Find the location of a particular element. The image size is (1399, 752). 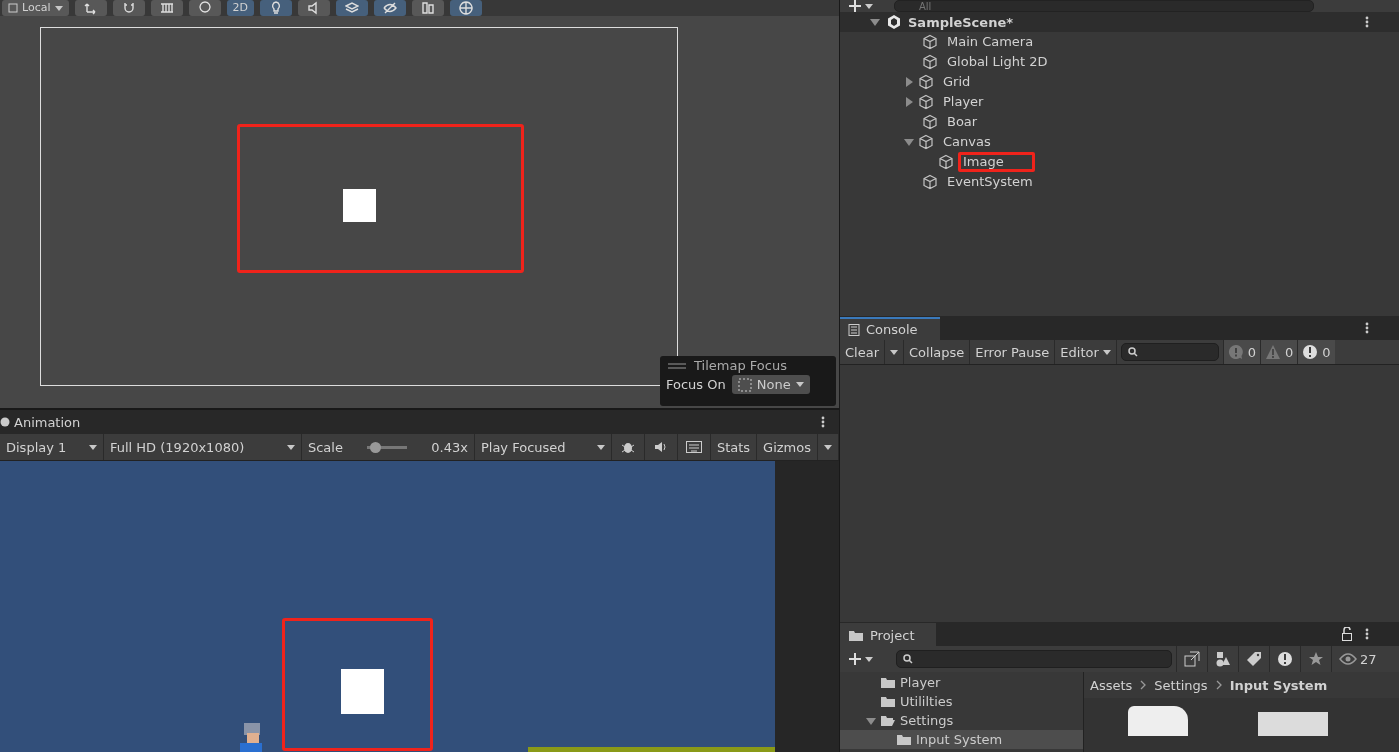

slider-thumb is located at coordinates (376, 447).